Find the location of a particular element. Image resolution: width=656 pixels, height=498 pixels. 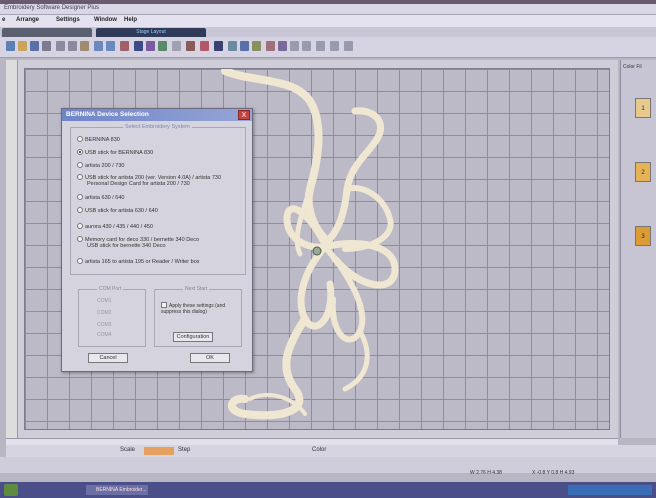

copy-icon is located at coordinates (72, 46).